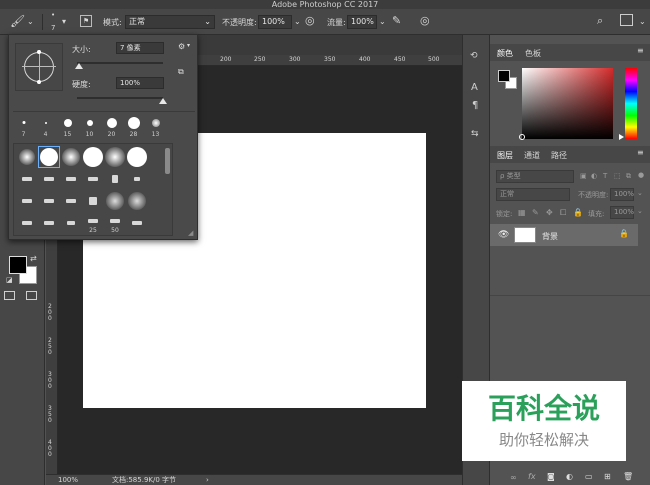  What do you see at coordinates (628, 176) in the screenshot?
I see `filter-smart-object-icon: ⧉` at bounding box center [628, 176].